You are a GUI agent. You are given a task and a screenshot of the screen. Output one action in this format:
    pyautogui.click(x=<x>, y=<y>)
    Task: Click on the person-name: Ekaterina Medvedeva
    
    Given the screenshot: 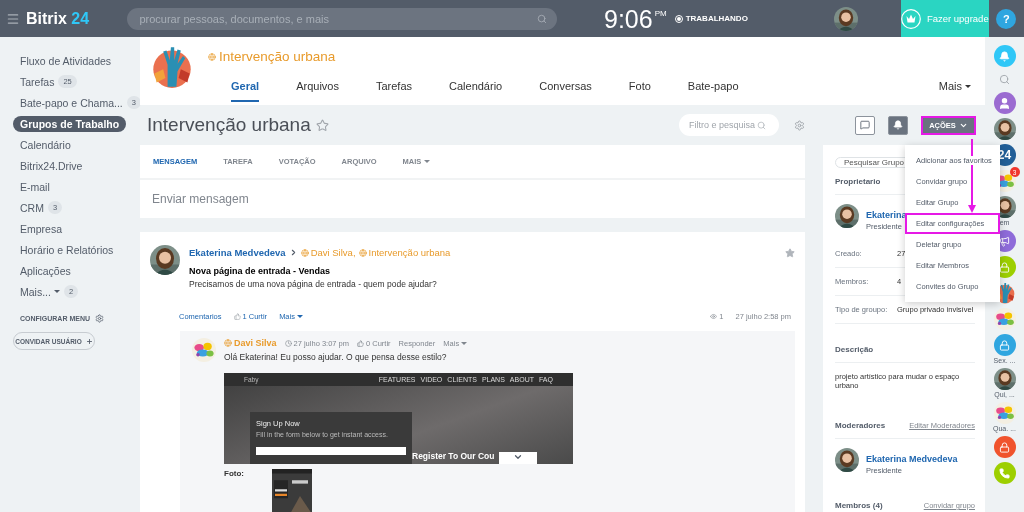 What is the action you would take?
    pyautogui.click(x=912, y=459)
    